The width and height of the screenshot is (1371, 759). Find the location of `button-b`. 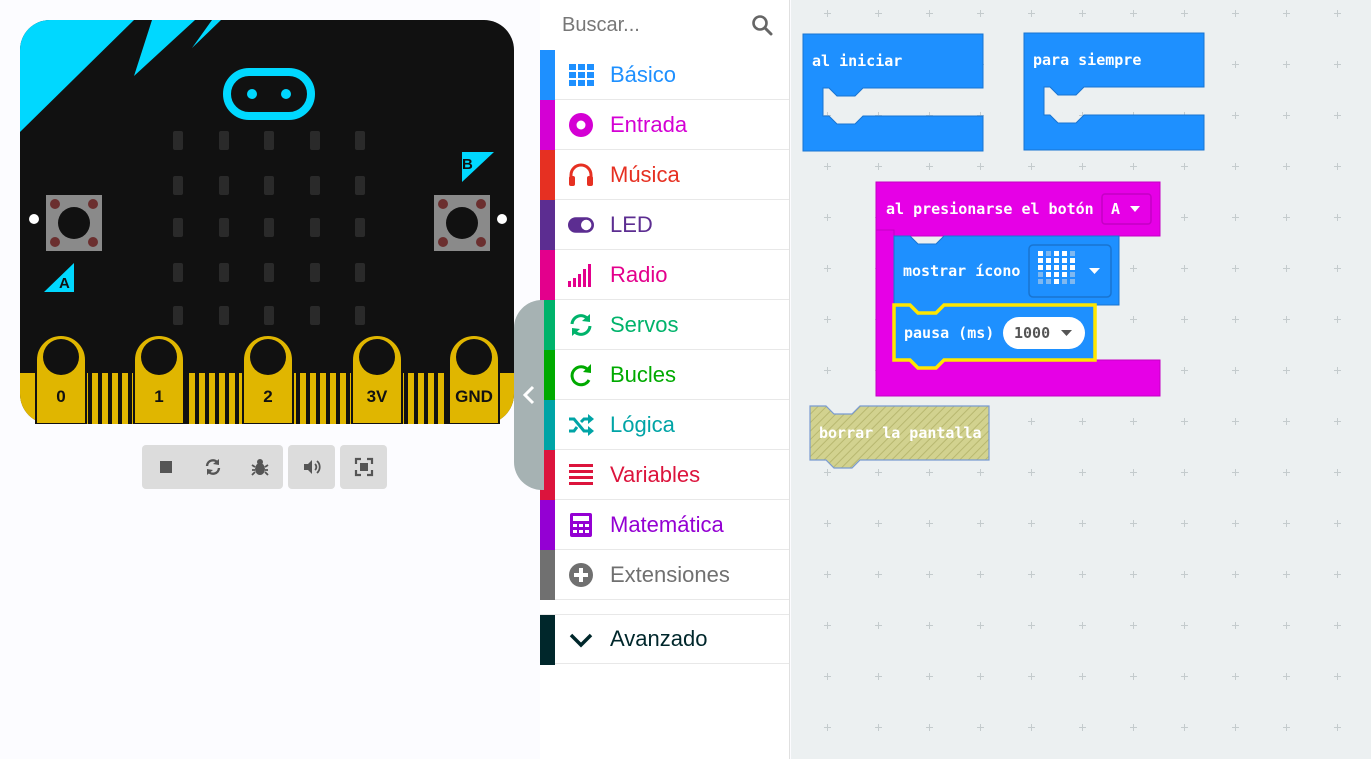

button-b is located at coordinates (462, 223).